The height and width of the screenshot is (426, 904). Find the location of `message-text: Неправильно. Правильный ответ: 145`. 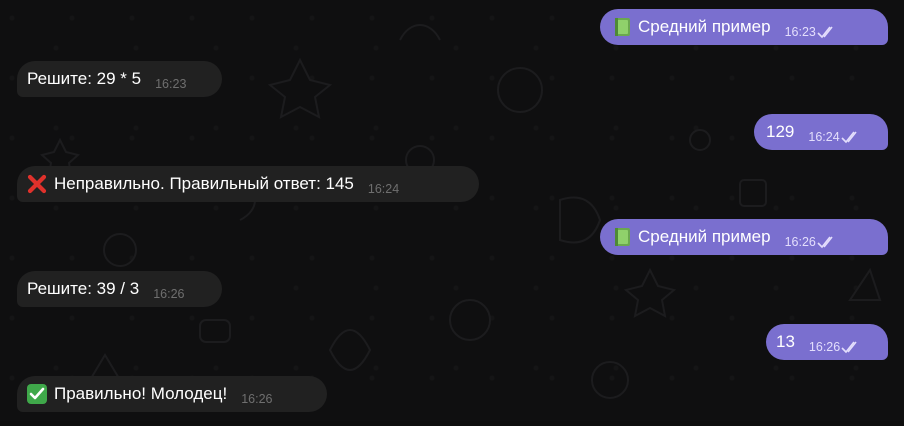

message-text: Неправильно. Правильный ответ: 145 is located at coordinates (190, 184).